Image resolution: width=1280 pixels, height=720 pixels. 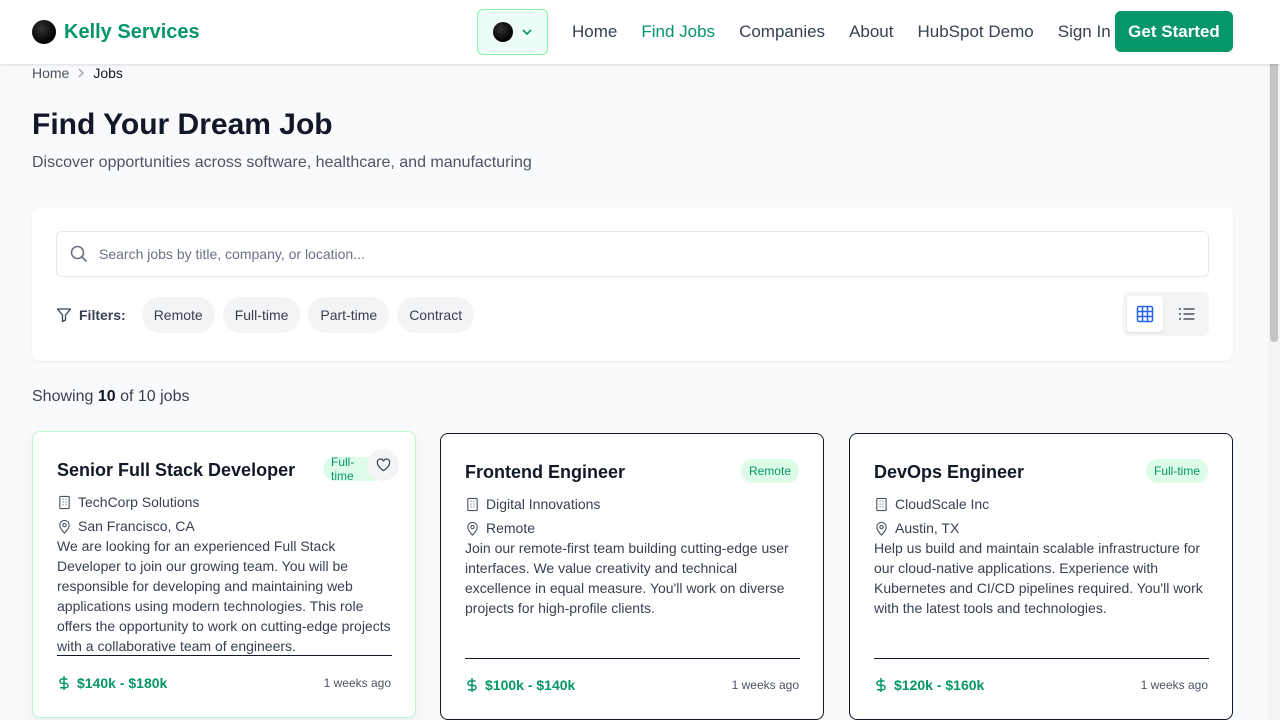 What do you see at coordinates (927, 528) in the screenshot?
I see `job-location-text: Austin, TX` at bounding box center [927, 528].